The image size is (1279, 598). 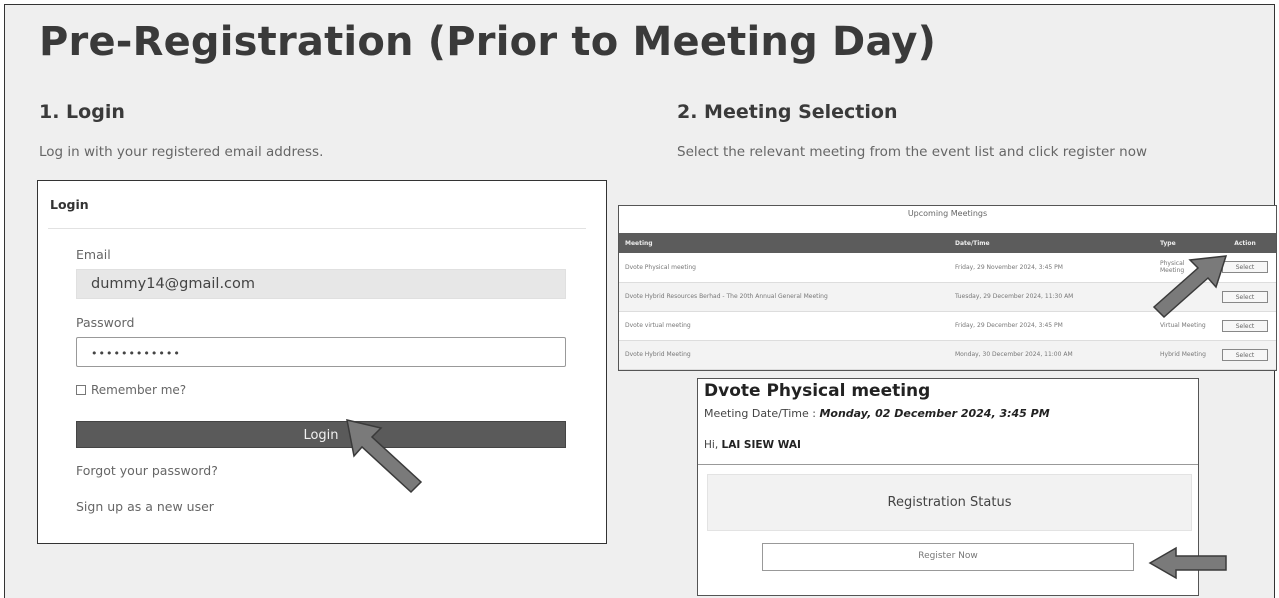 I want to click on step2-title: 2. Meeting Selection, so click(x=787, y=112).